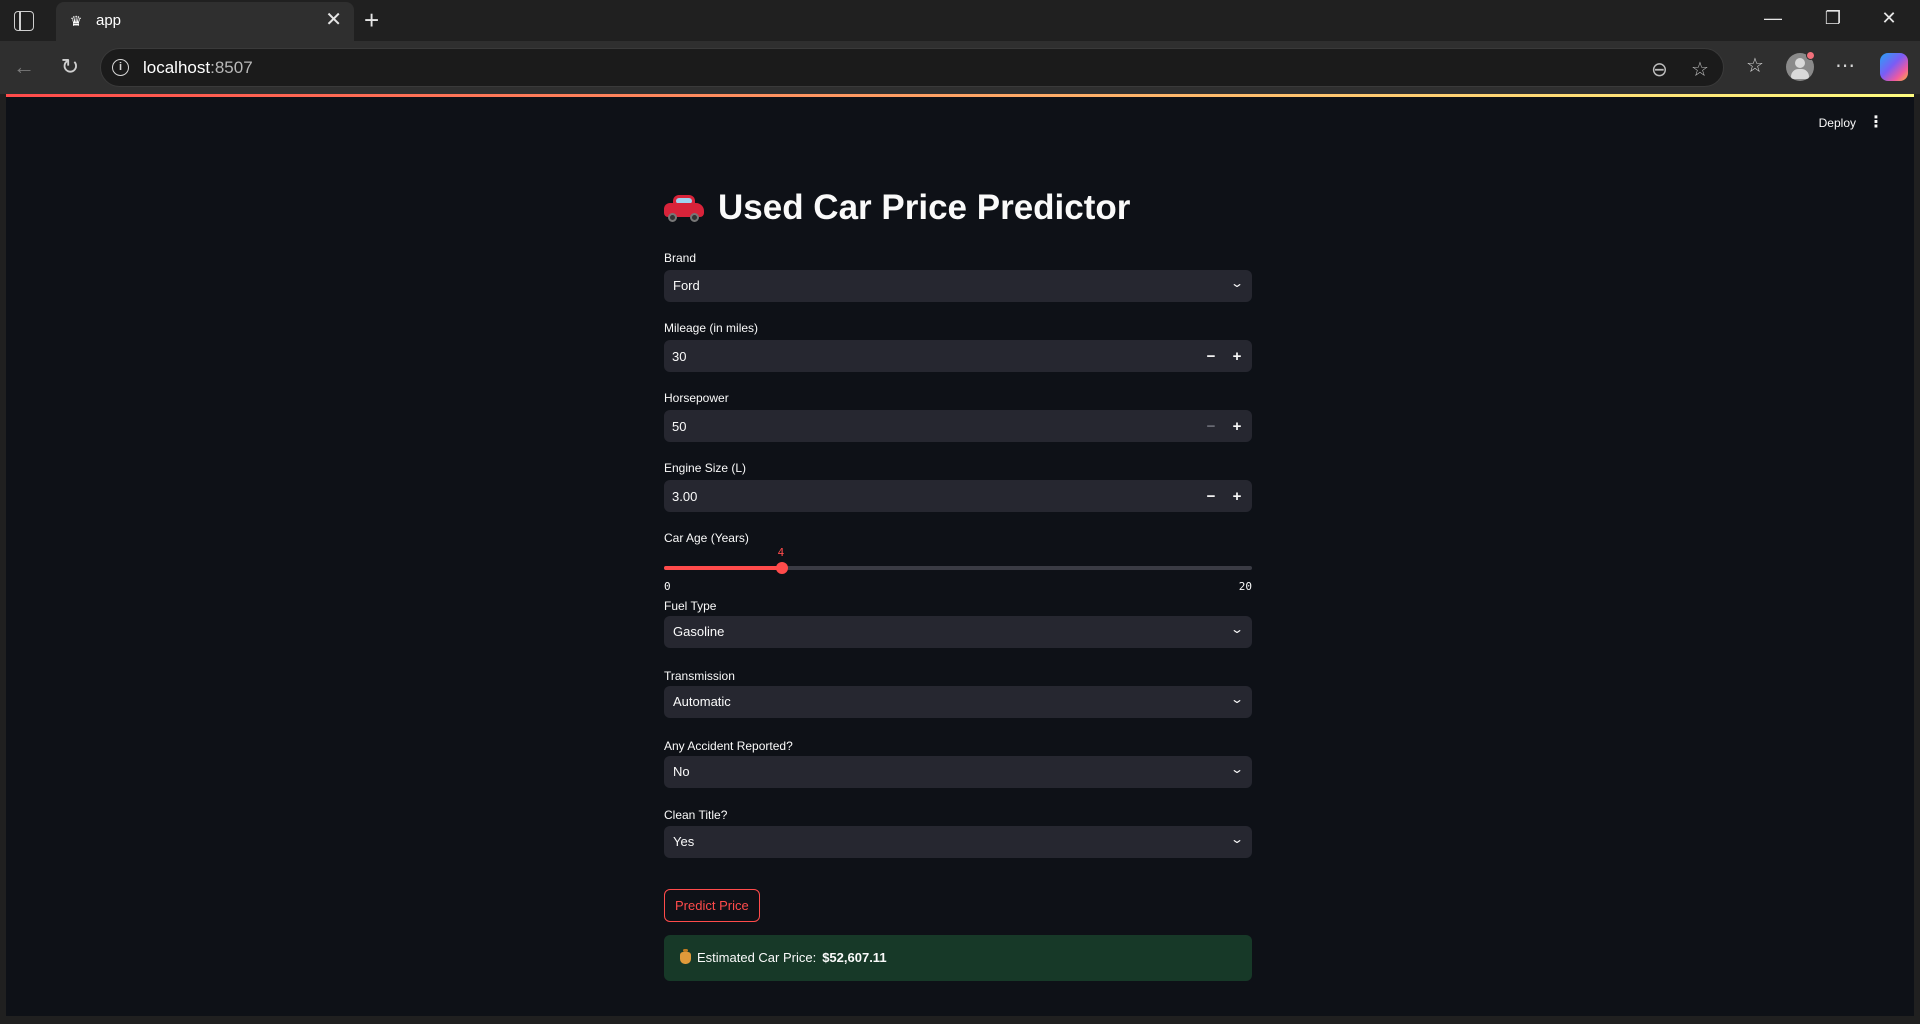 The height and width of the screenshot is (1024, 1920). I want to click on result-label: Estimated Car Price:, so click(757, 957).